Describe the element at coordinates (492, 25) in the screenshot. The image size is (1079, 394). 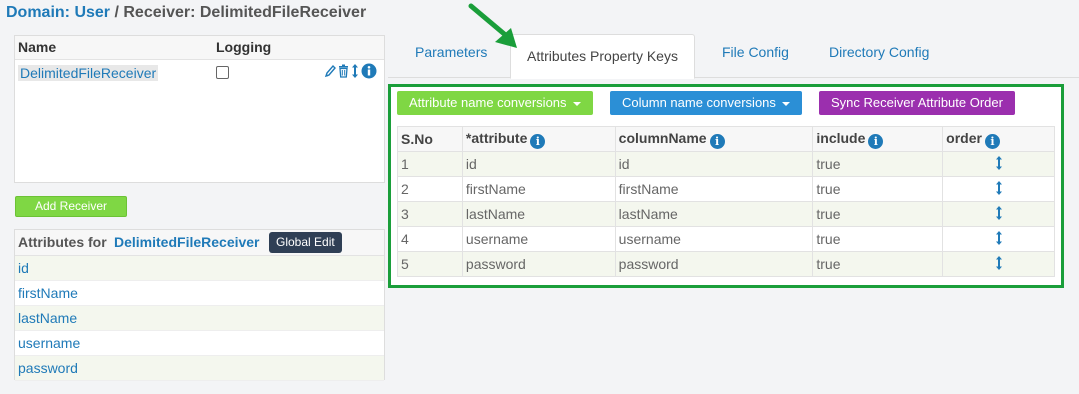
I see `annotation-arrow` at that location.